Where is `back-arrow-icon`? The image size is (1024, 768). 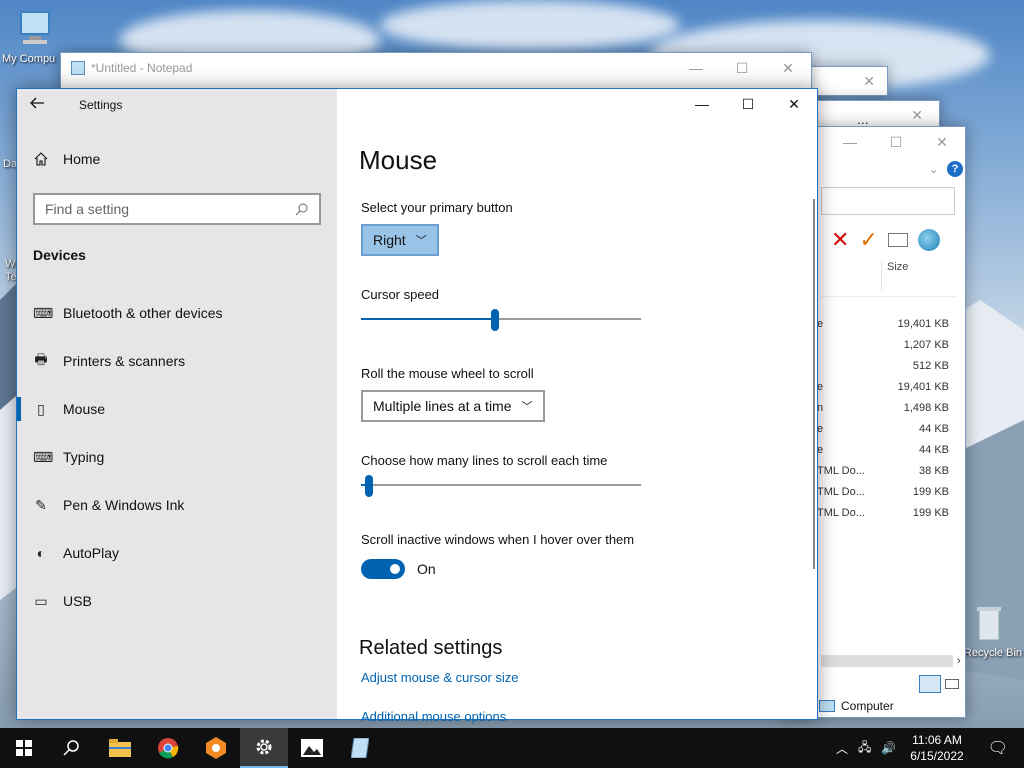 back-arrow-icon is located at coordinates (37, 103).